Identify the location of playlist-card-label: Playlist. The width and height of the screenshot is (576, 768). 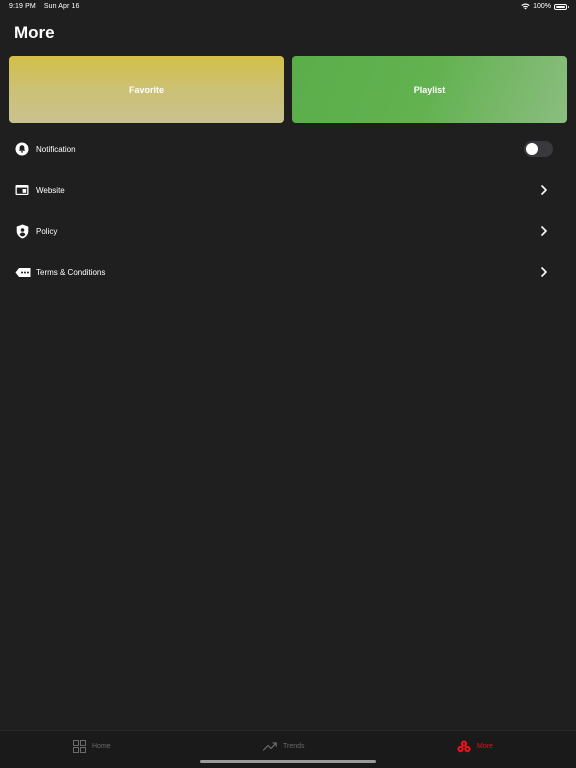
(429, 89).